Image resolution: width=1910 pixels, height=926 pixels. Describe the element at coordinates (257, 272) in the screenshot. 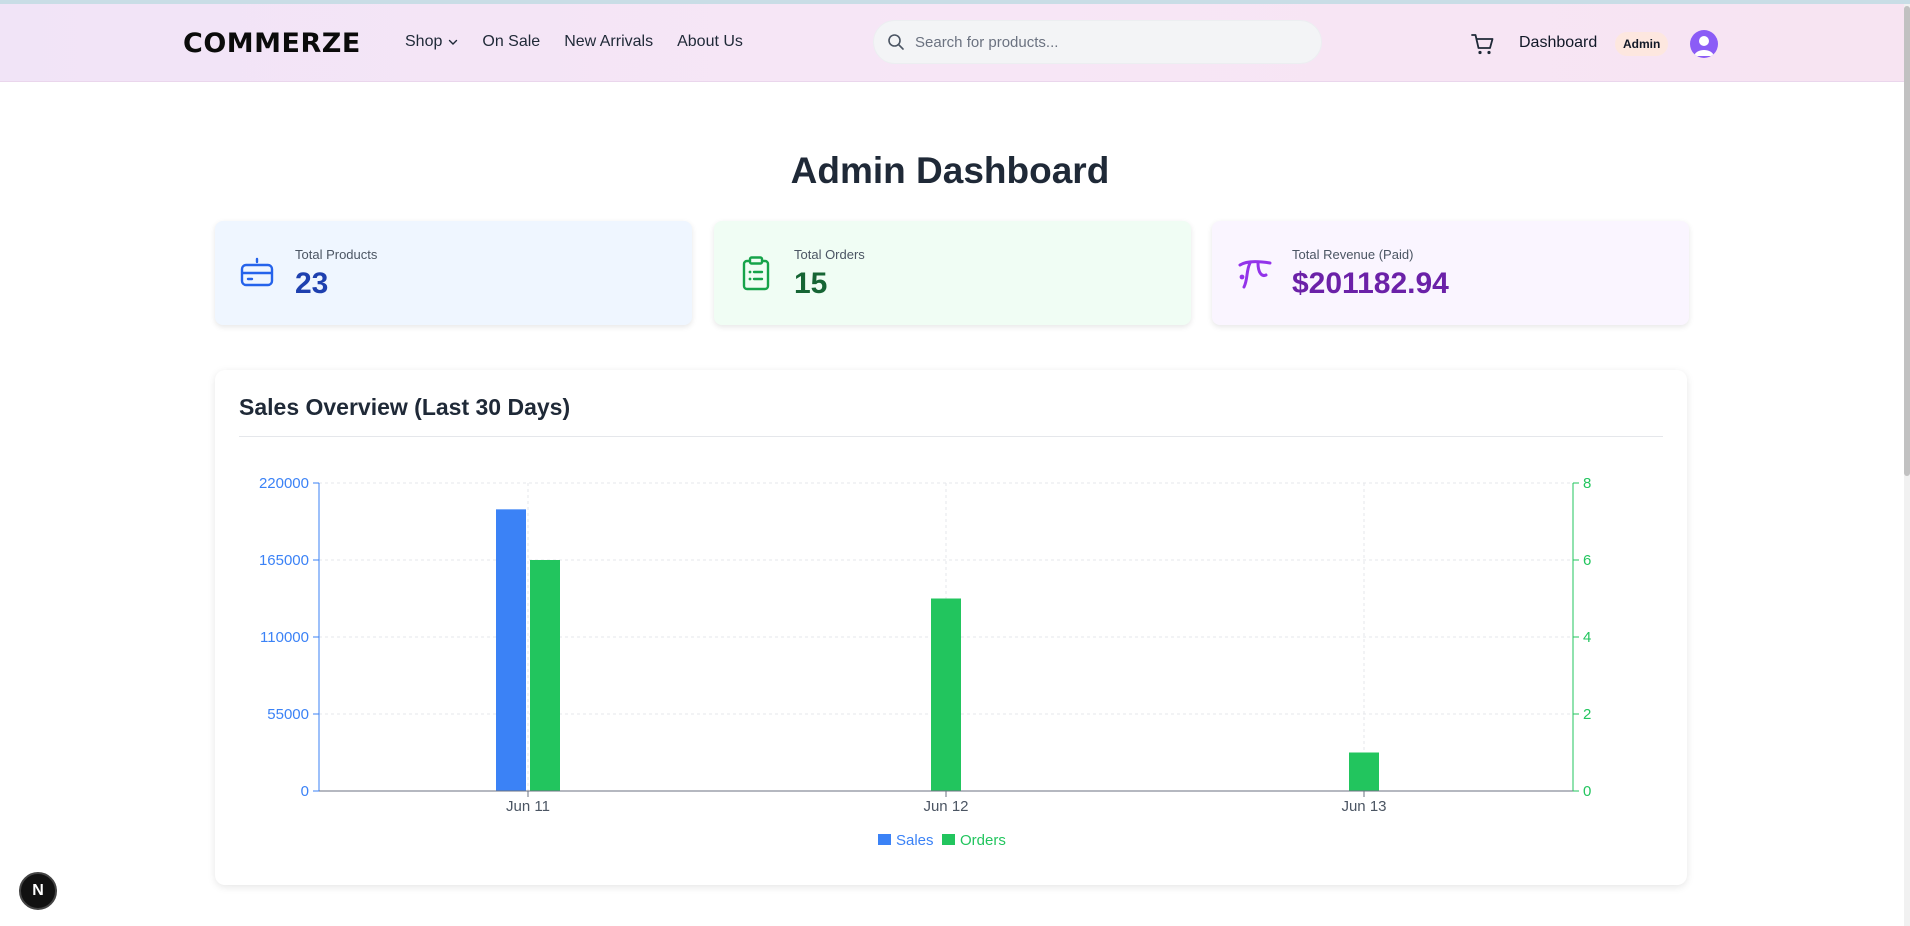

I see `box-icon` at that location.